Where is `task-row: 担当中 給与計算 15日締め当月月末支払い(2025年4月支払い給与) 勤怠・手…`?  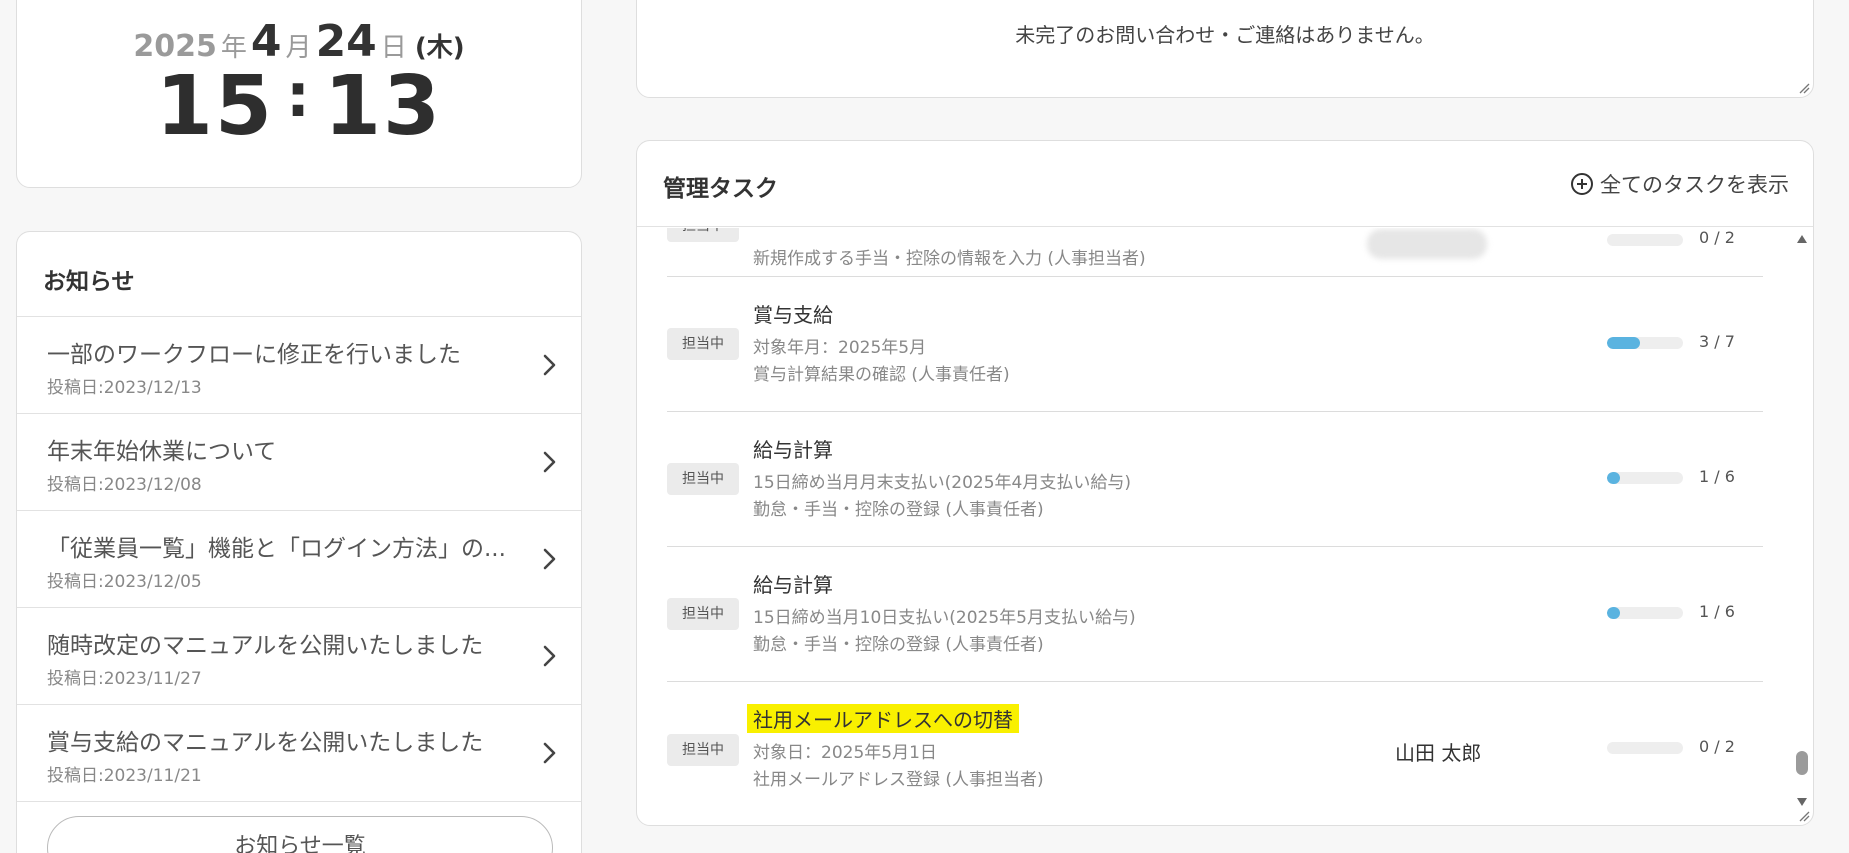 task-row: 担当中 給与計算 15日締め当月月末支払い(2025年4月支払い給与) 勤怠・手… is located at coordinates (1215, 479).